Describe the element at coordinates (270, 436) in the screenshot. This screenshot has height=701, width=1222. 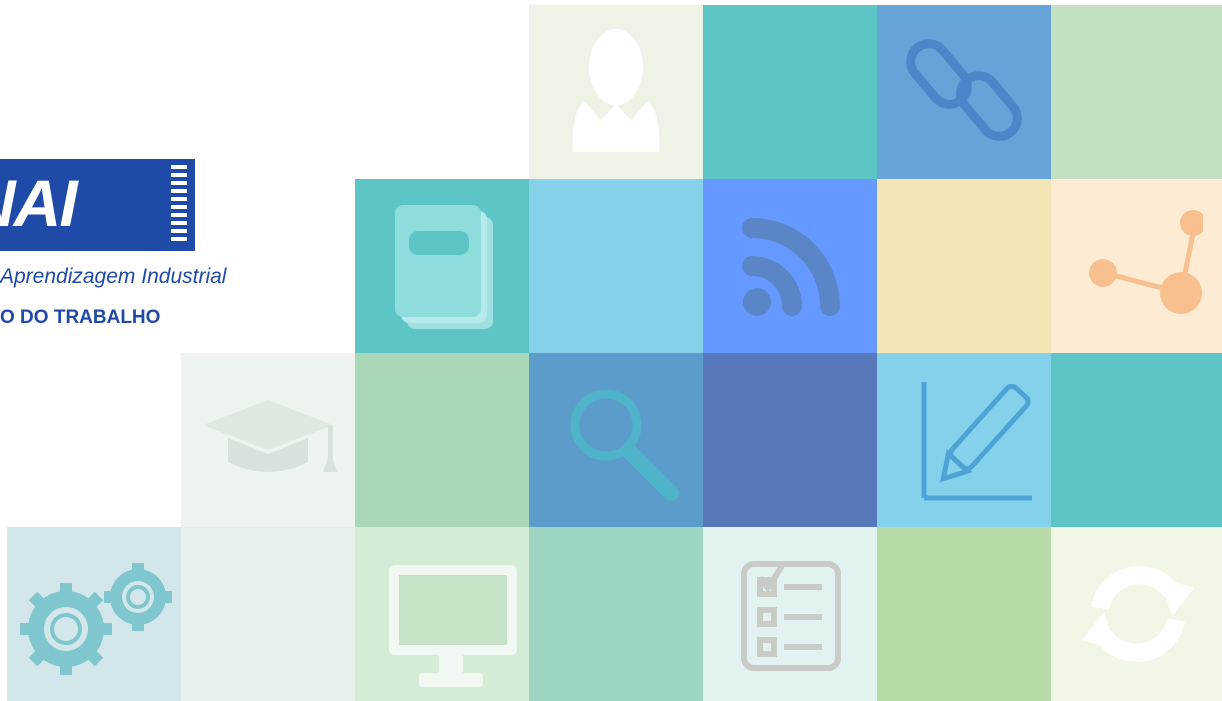
I see `graduation-cap-icon` at that location.